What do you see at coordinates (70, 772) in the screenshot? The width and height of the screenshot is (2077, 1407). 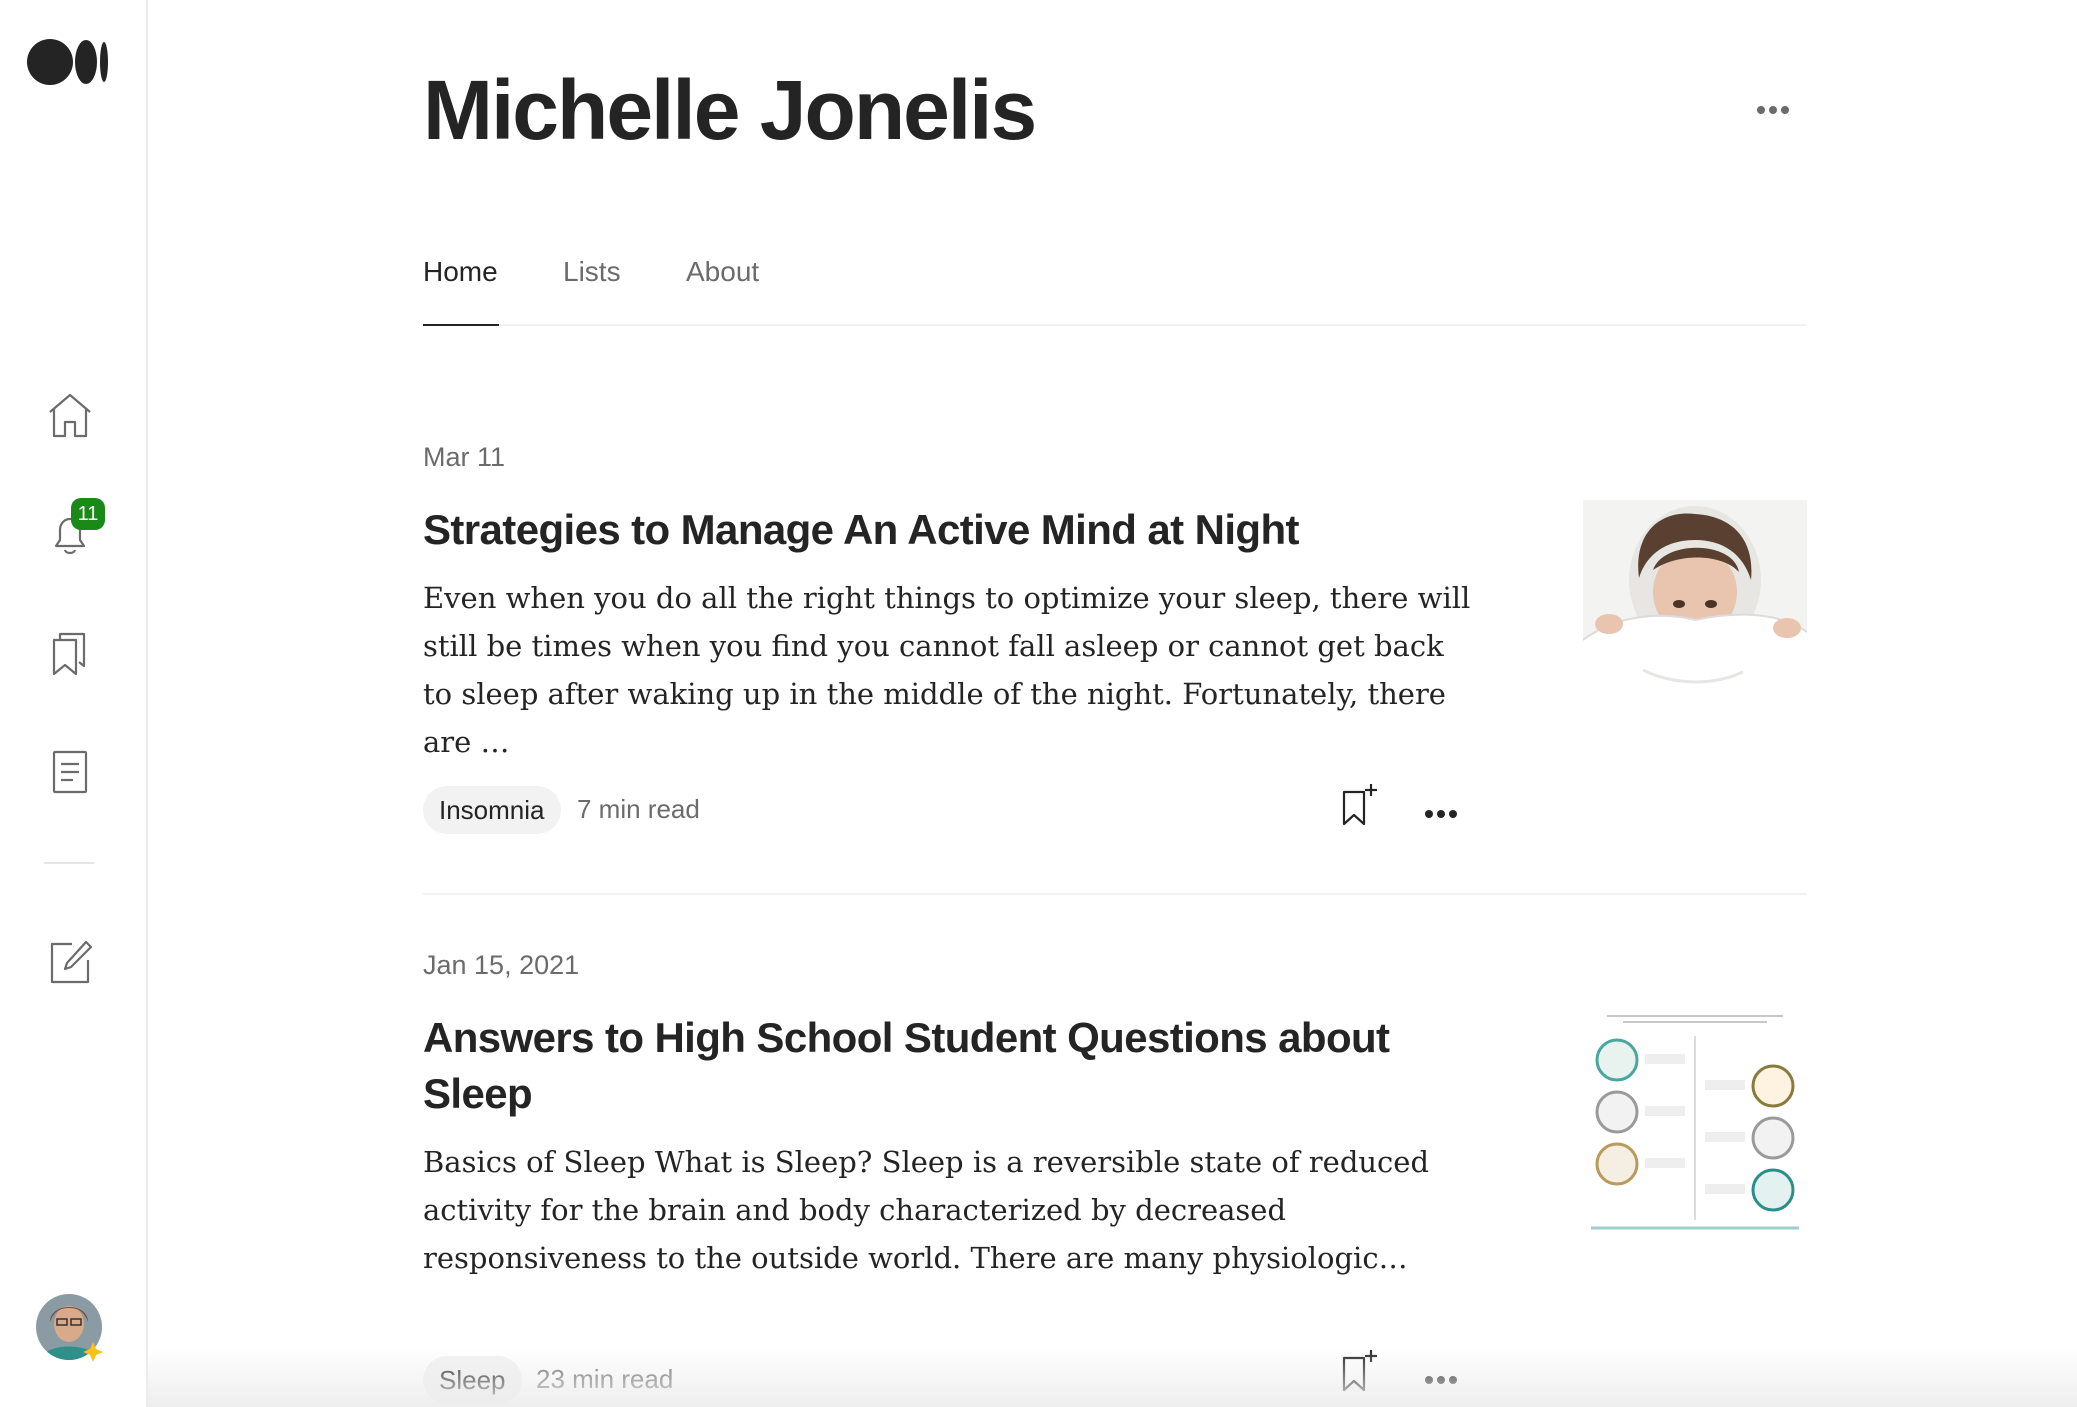 I see `stories-icon` at bounding box center [70, 772].